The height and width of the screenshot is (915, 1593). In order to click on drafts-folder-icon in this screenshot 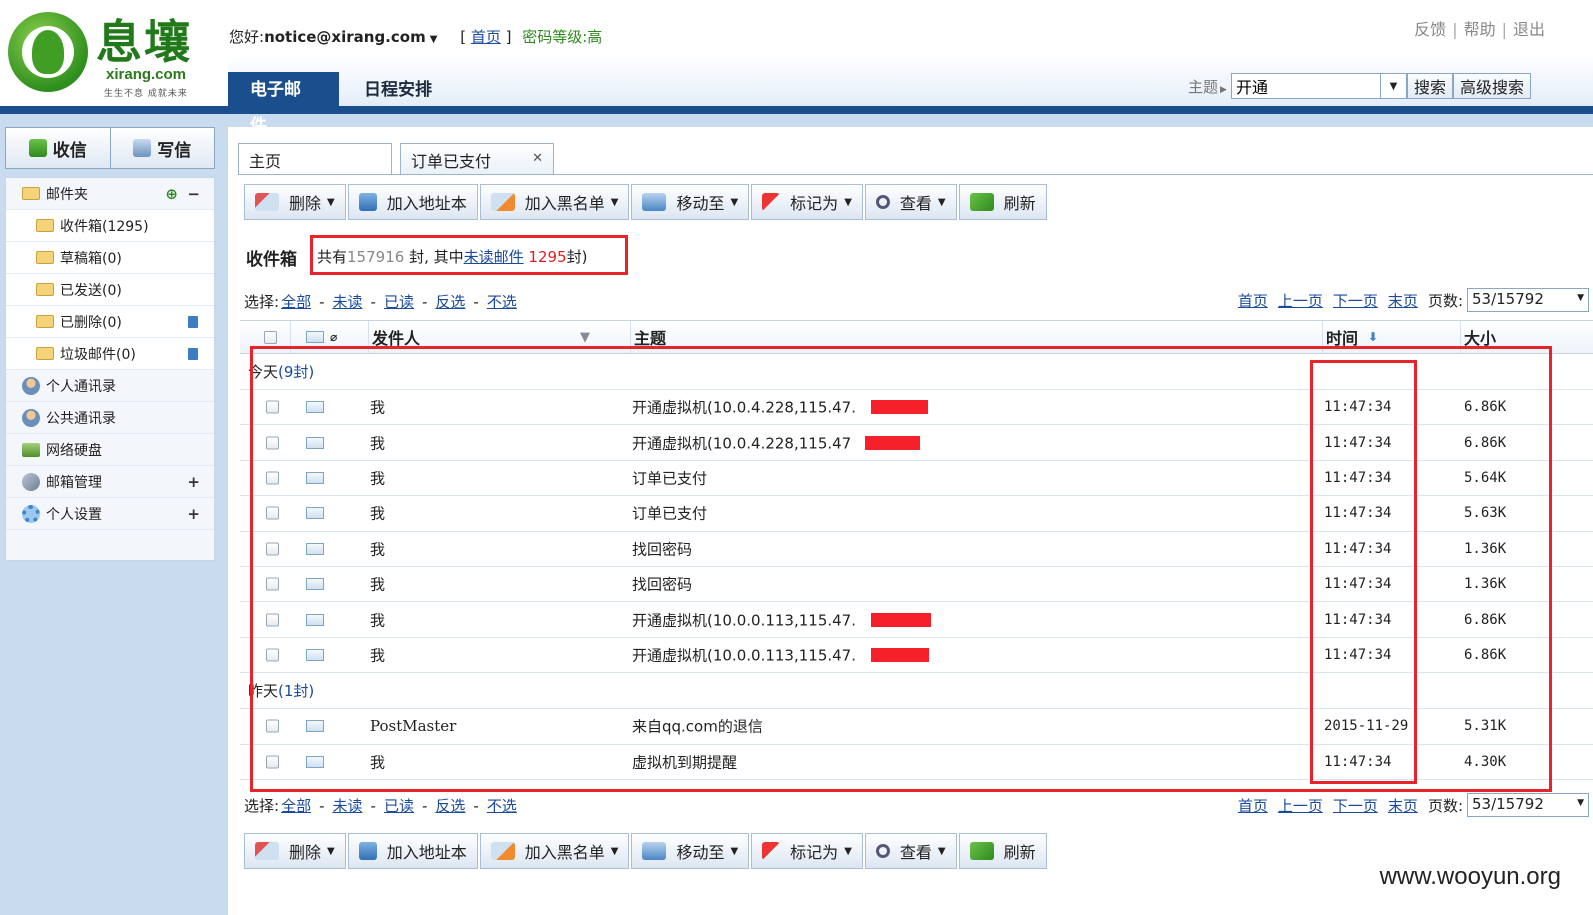, I will do `click(45, 257)`.